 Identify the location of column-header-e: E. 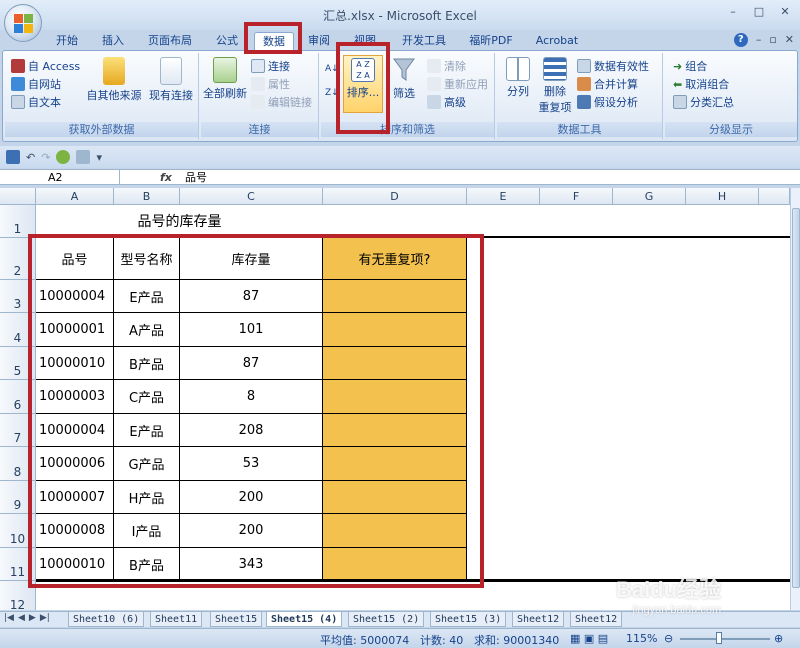
(503, 196).